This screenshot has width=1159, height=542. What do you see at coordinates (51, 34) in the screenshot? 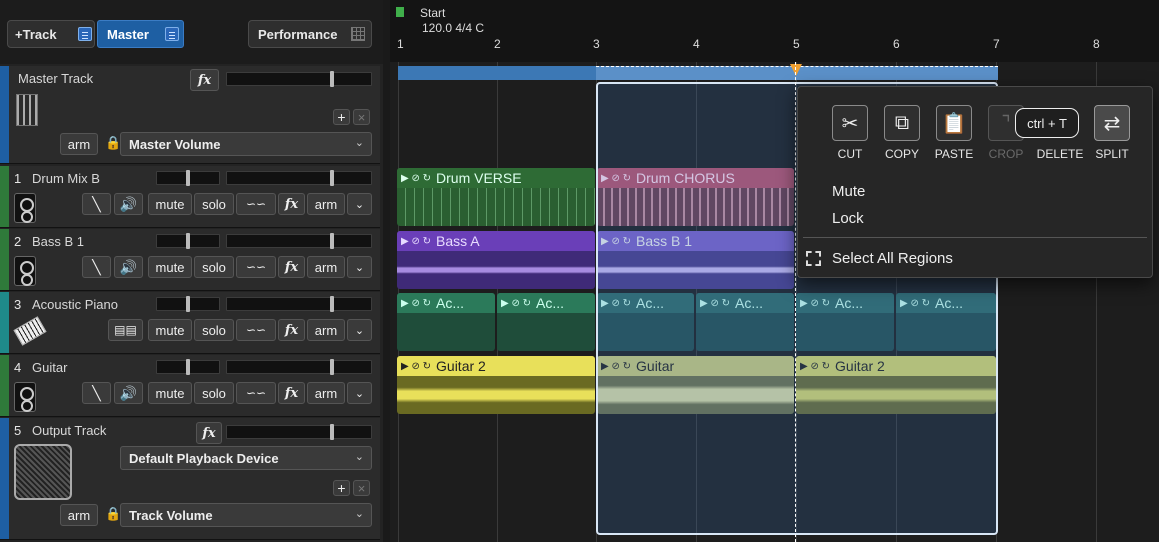
I see `add-track-button: +Track` at bounding box center [51, 34].